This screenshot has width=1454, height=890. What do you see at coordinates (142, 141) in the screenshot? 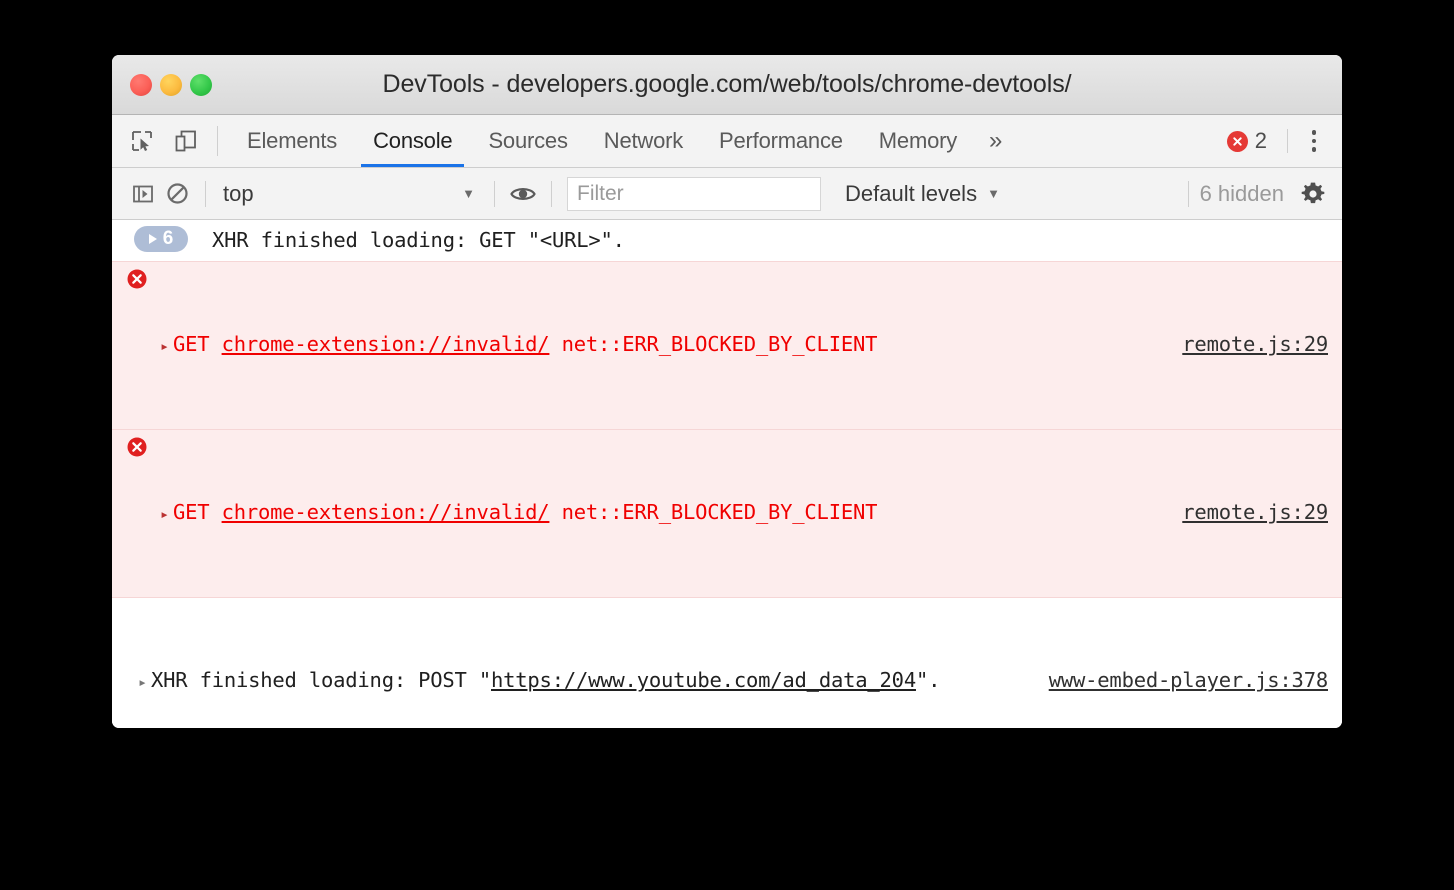
I see `inspect-element-icon` at bounding box center [142, 141].